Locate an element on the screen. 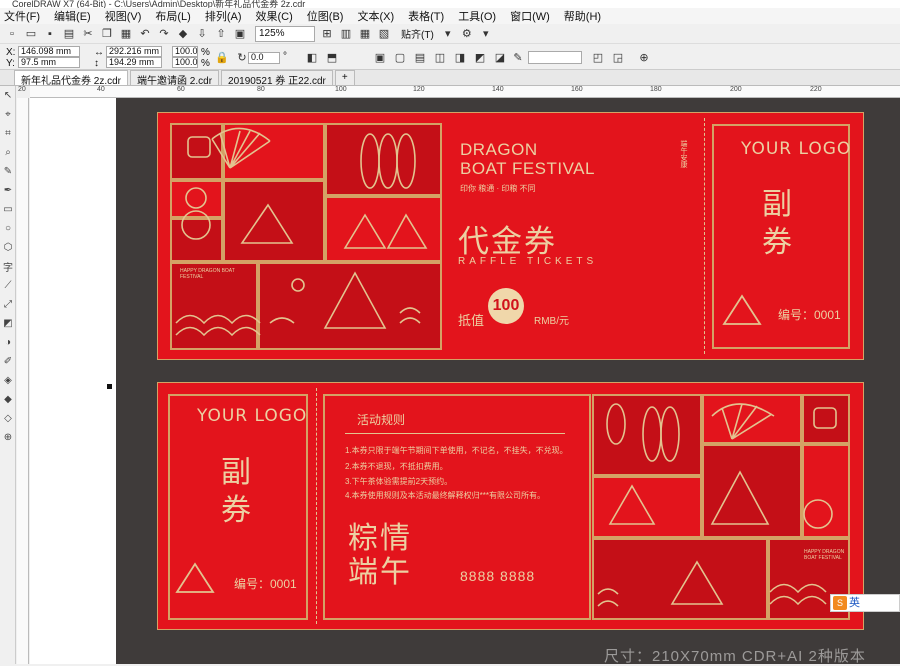 The width and height of the screenshot is (900, 666). group-icon: ▣ is located at coordinates (380, 57).